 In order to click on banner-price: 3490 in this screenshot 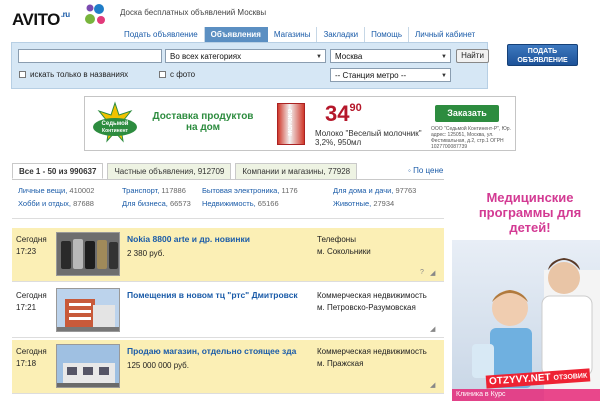, I will do `click(343, 114)`.